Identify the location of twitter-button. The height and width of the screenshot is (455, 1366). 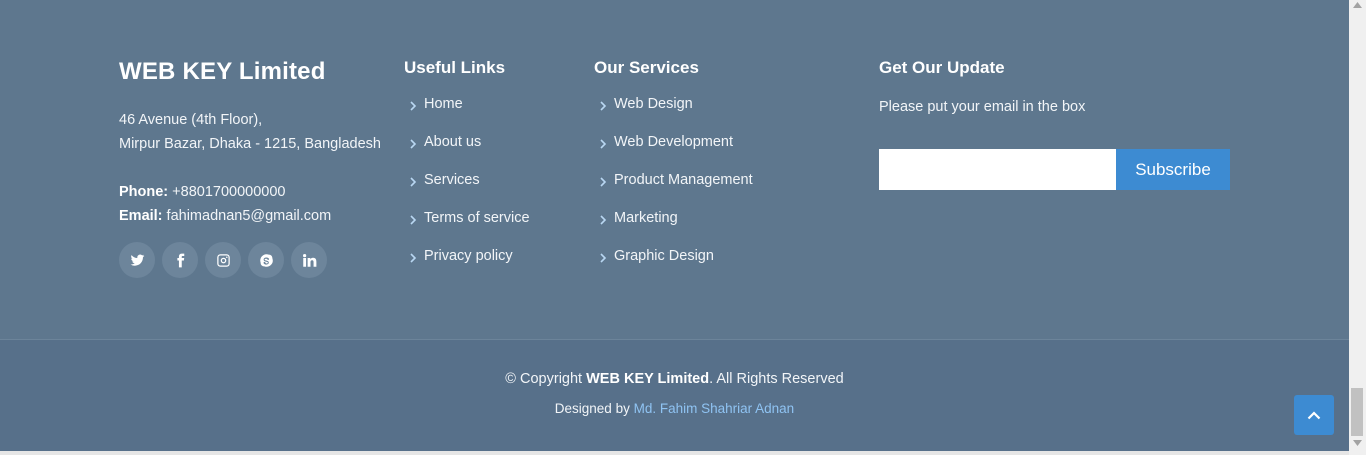
(137, 260).